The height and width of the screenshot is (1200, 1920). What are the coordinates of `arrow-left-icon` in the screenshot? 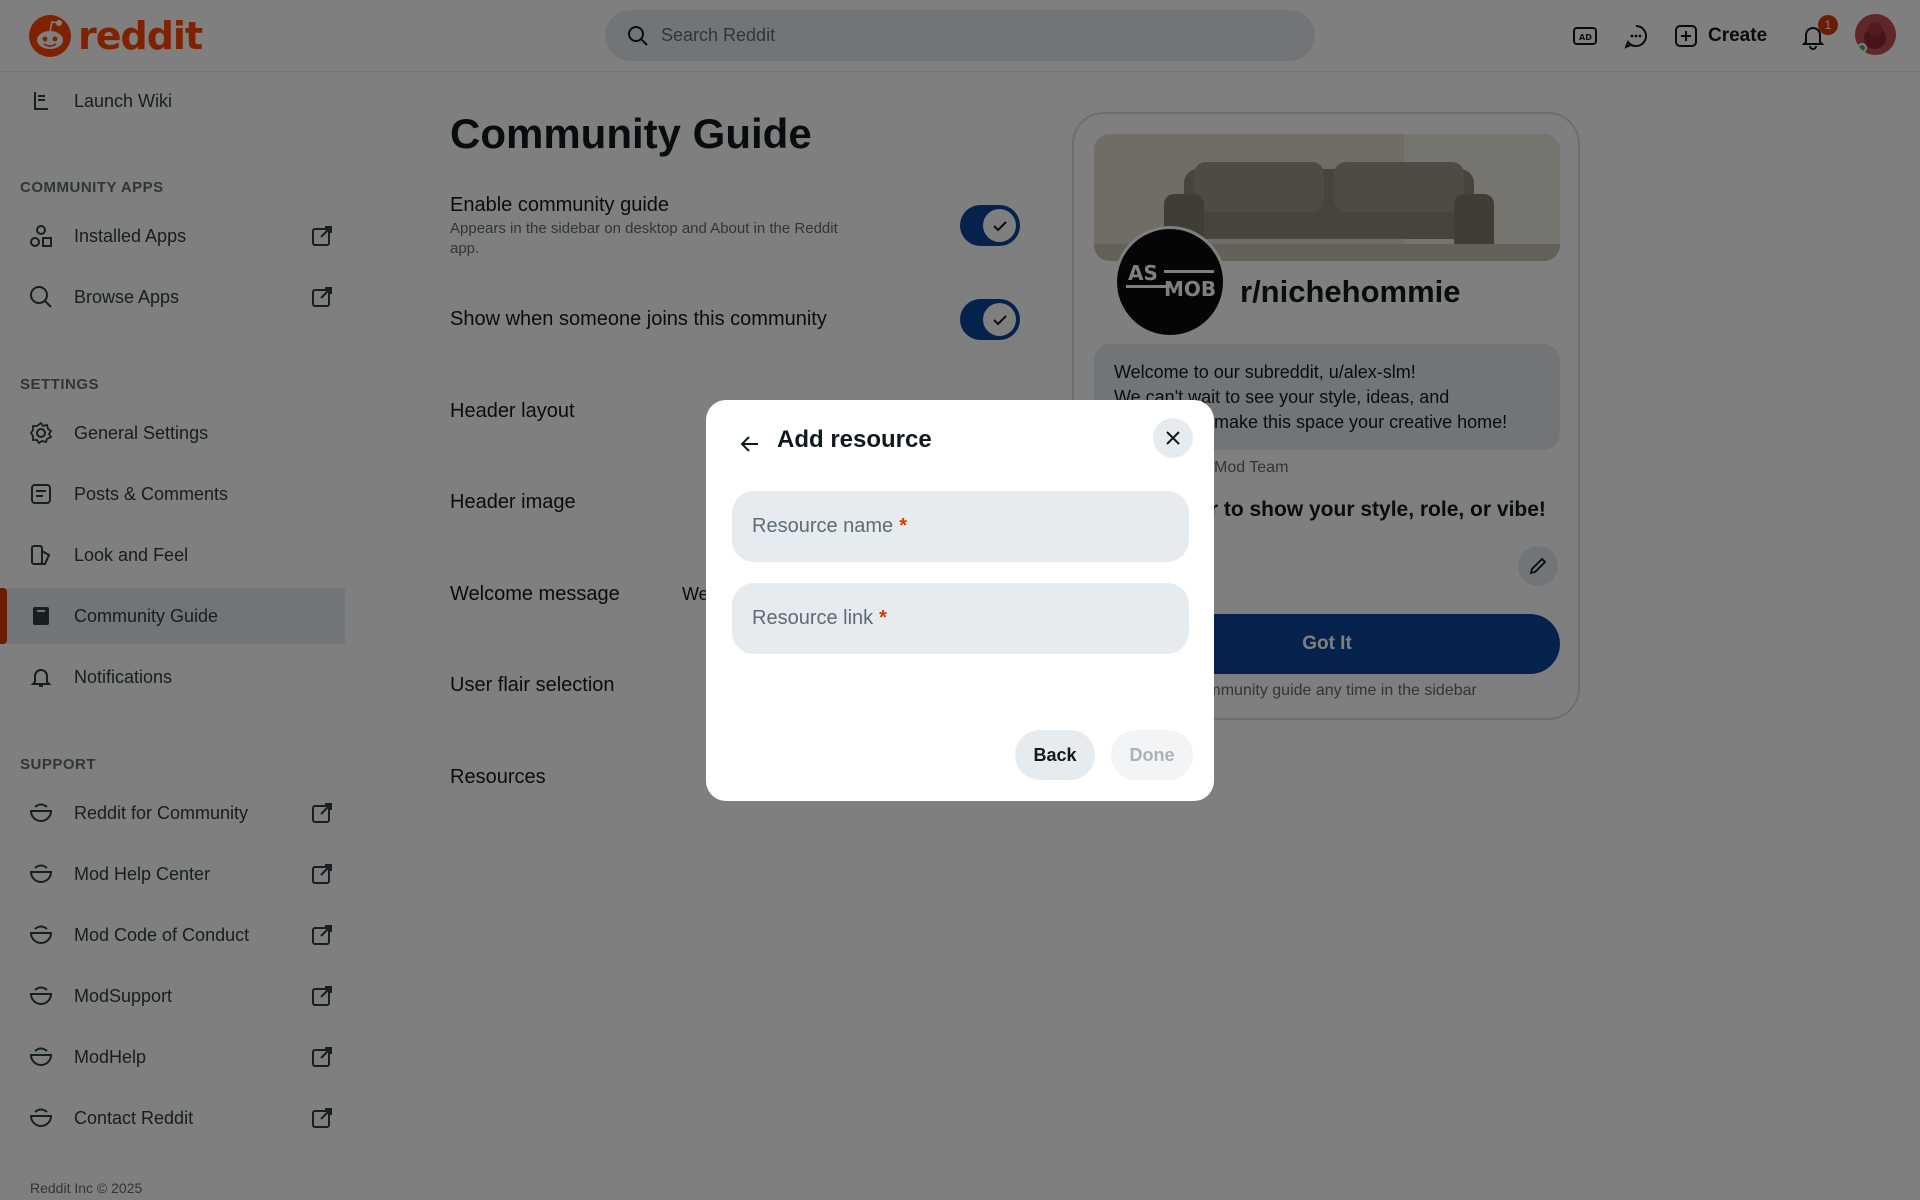 It's located at (749, 444).